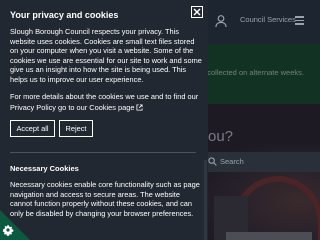  I want to click on search-button: Search, so click(260, 162).